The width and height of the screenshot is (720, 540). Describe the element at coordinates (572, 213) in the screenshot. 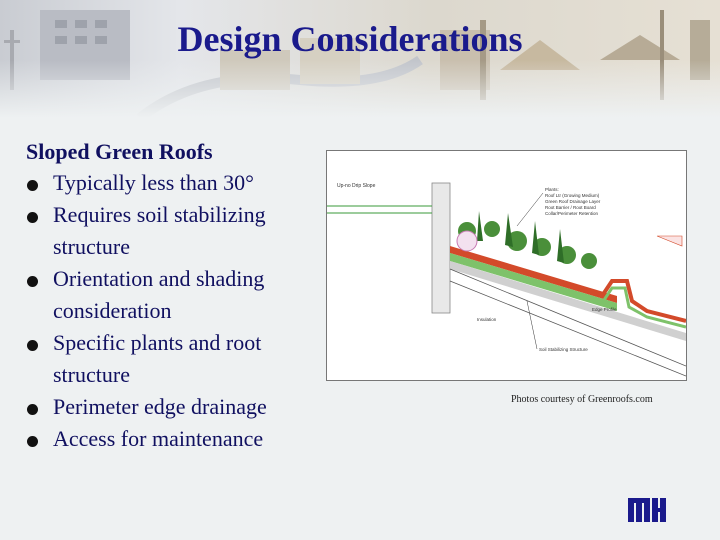

I see `figure-label: Collar/Perimeter Retention` at that location.